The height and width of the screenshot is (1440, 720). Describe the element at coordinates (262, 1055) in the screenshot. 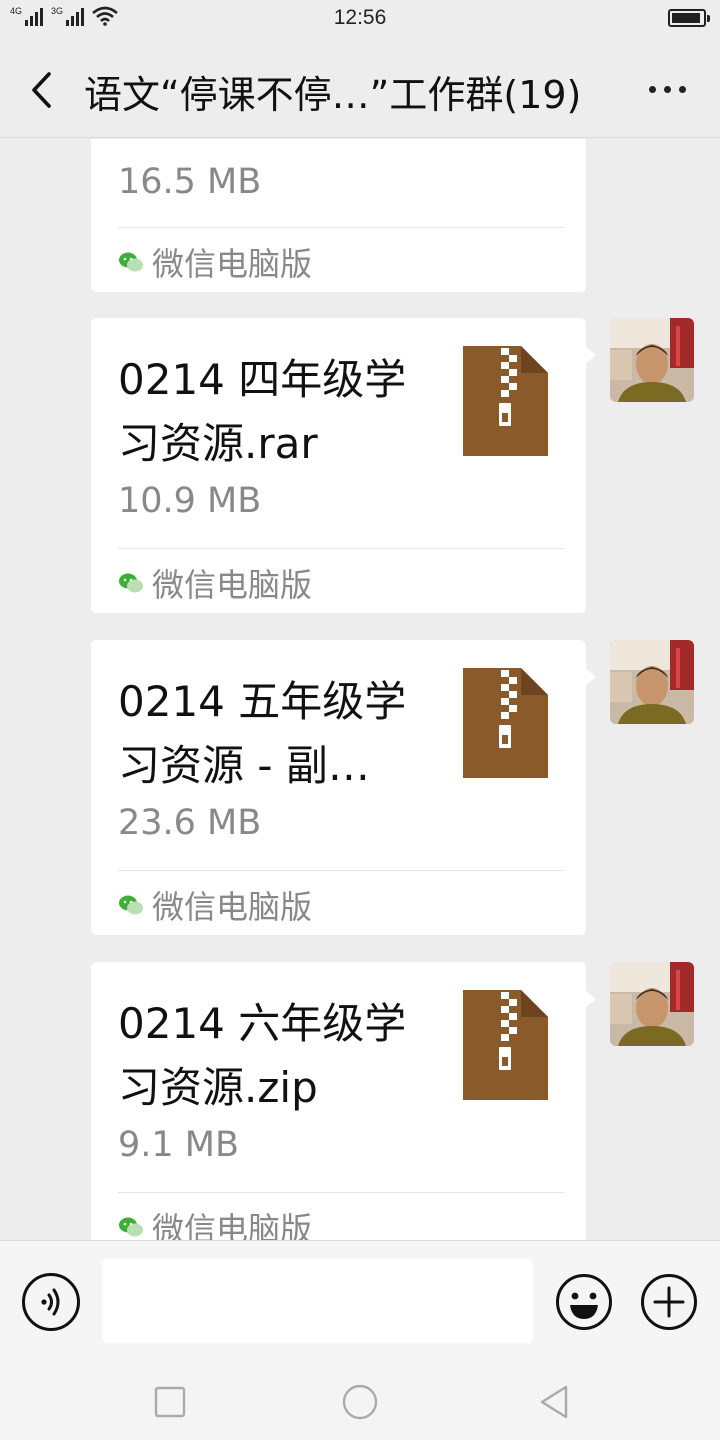

I see `file-name: 0214 六年级学习资源.zip` at that location.